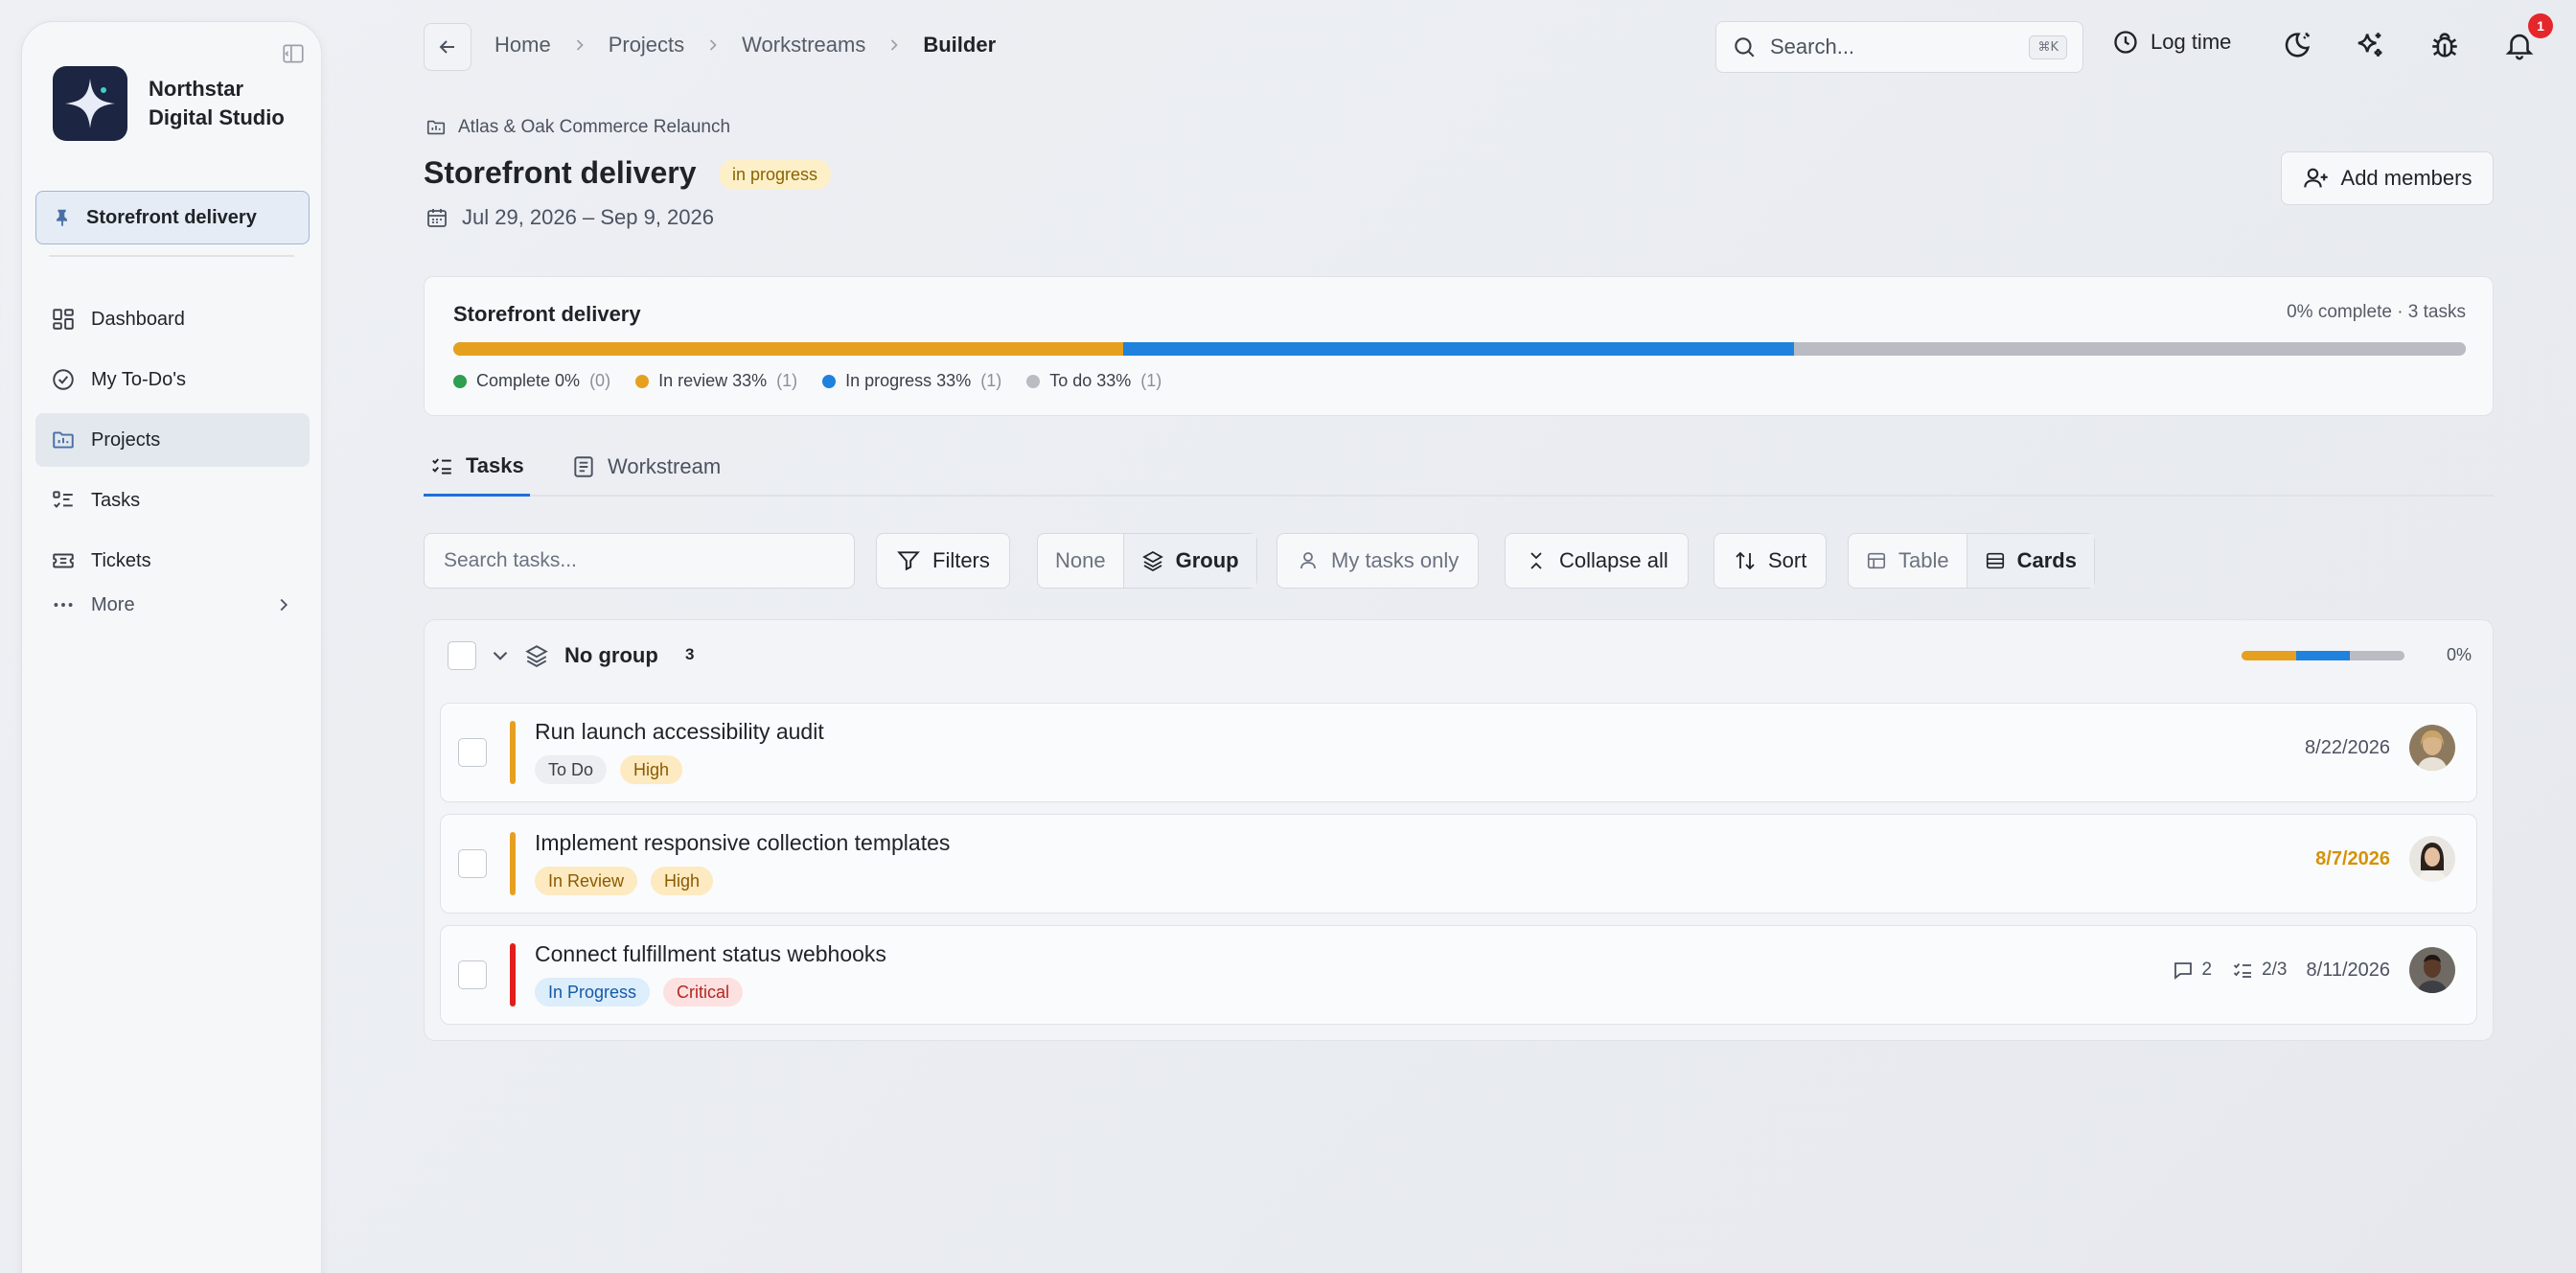  I want to click on sidebar-item-tasks: Tasks, so click(172, 501).